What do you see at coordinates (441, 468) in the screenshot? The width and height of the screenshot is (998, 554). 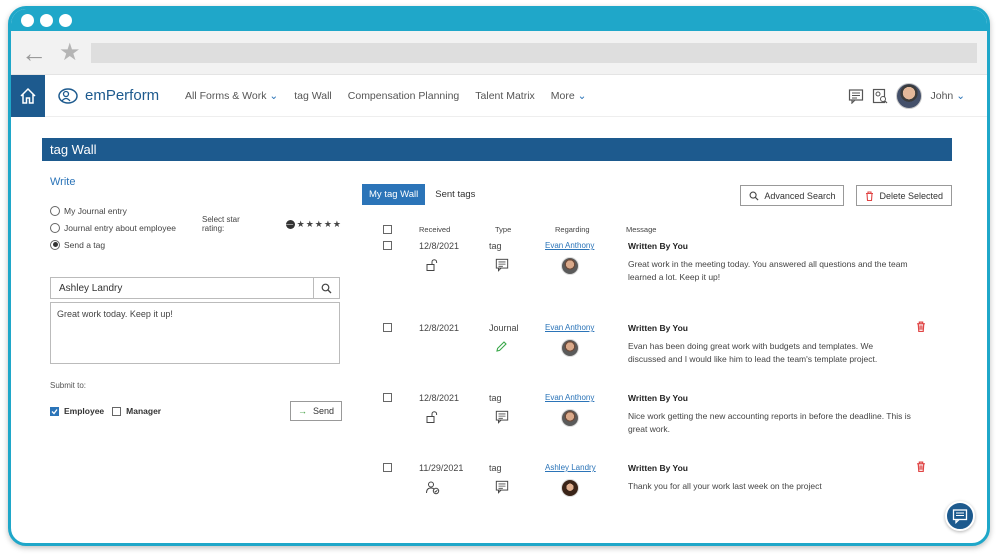 I see `row-date: 11/29/2021` at bounding box center [441, 468].